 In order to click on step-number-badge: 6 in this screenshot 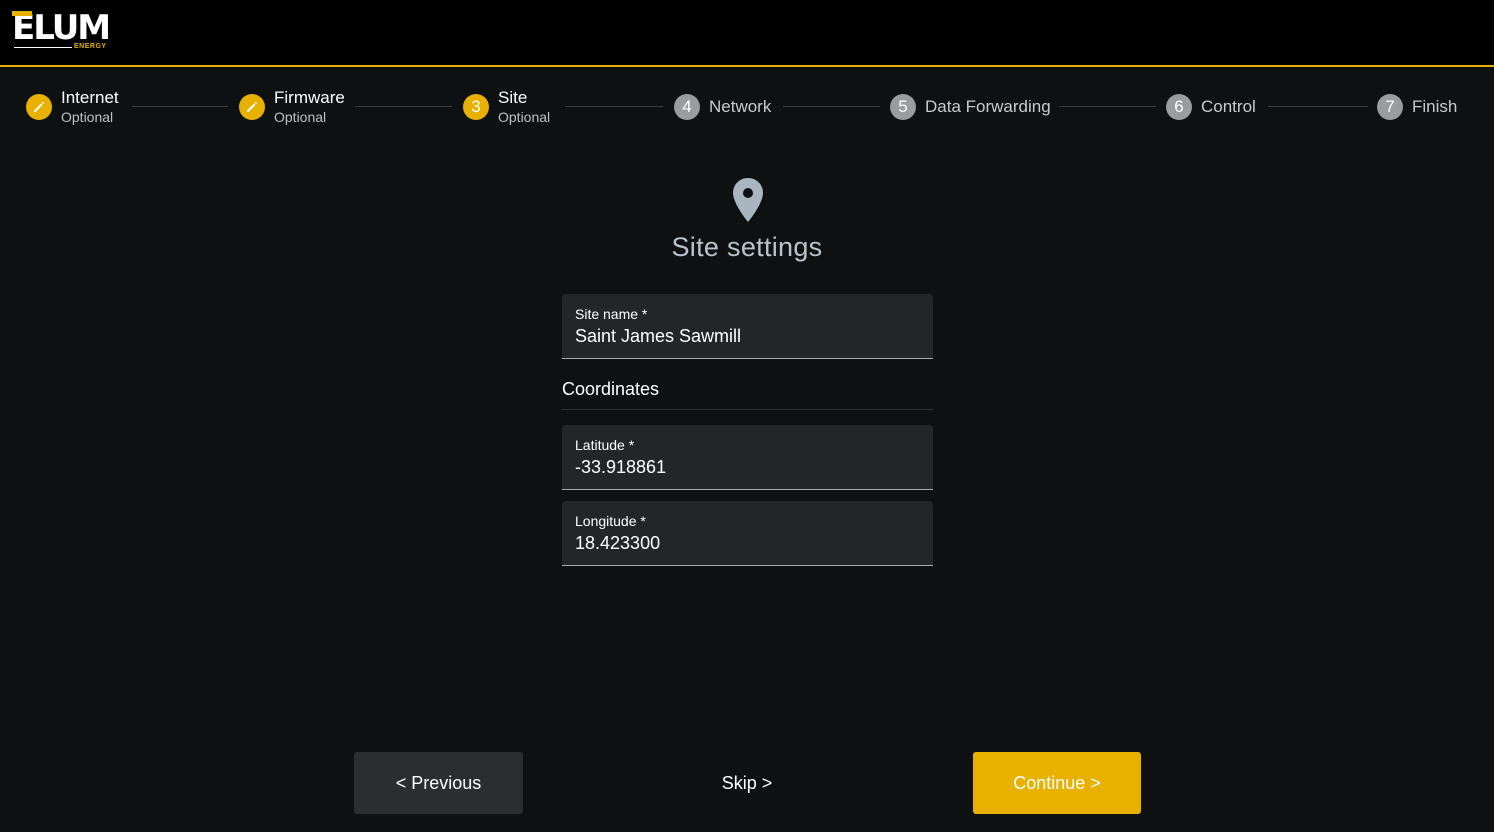, I will do `click(1179, 107)`.